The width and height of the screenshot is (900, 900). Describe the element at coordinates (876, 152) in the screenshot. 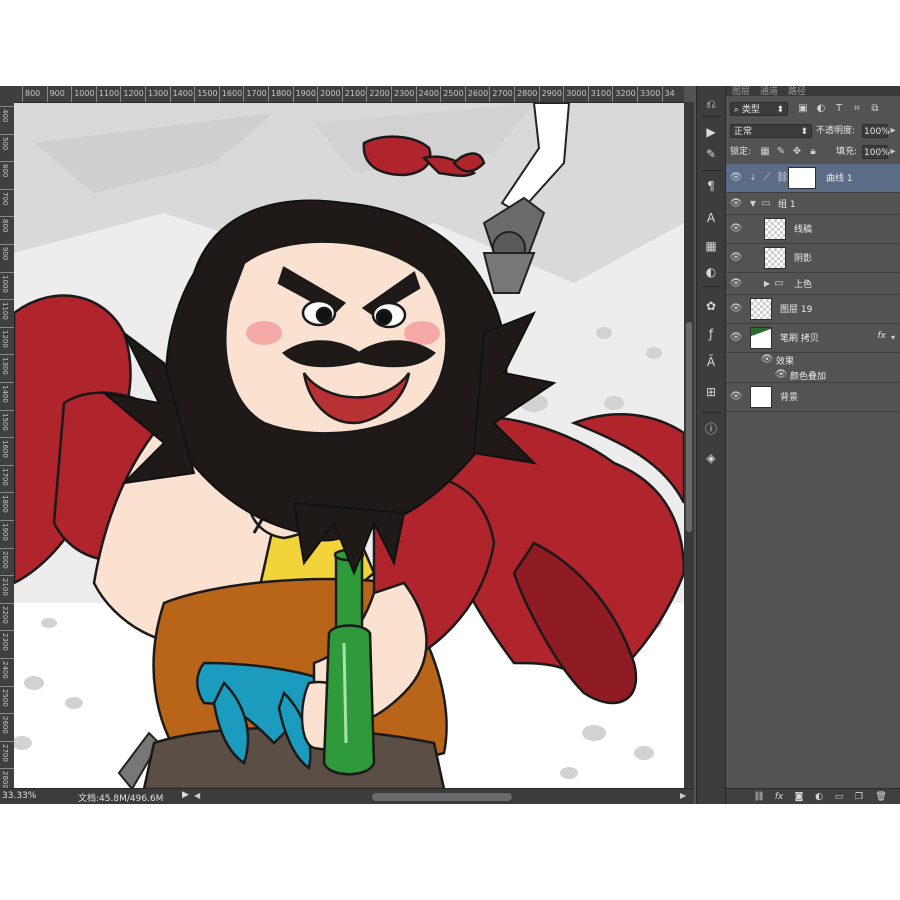

I see `fill-input: 100%` at that location.